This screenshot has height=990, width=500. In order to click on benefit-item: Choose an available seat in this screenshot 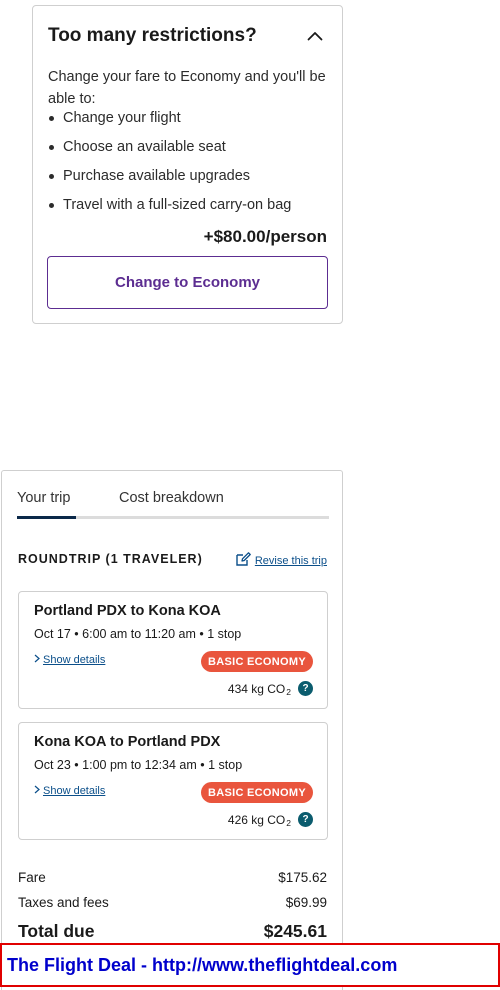, I will do `click(190, 151)`.